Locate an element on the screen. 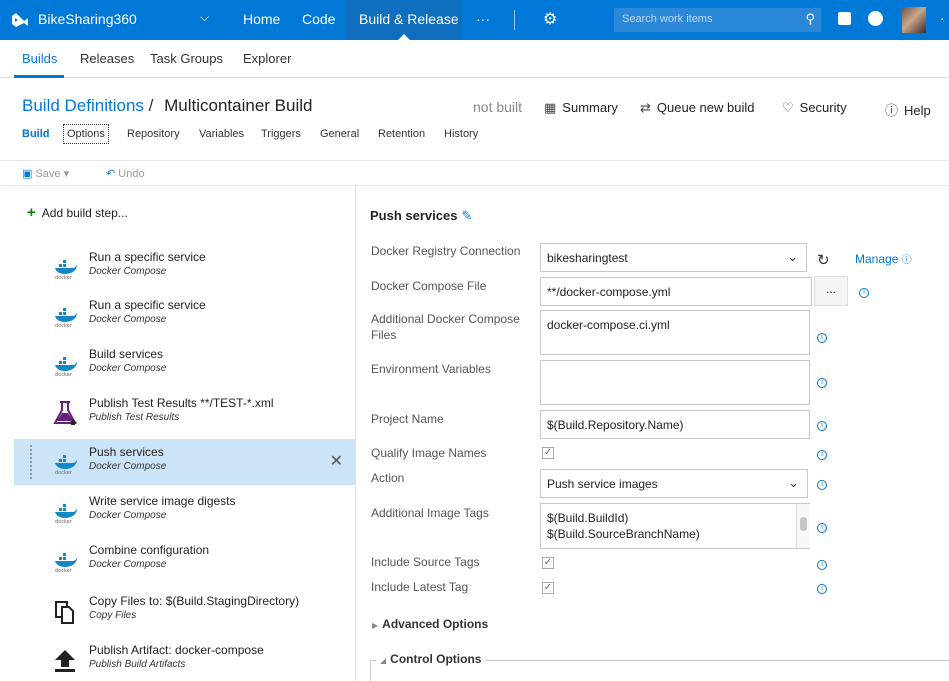  breadcrumb-build-definitions: Build Definitions is located at coordinates (83, 105).